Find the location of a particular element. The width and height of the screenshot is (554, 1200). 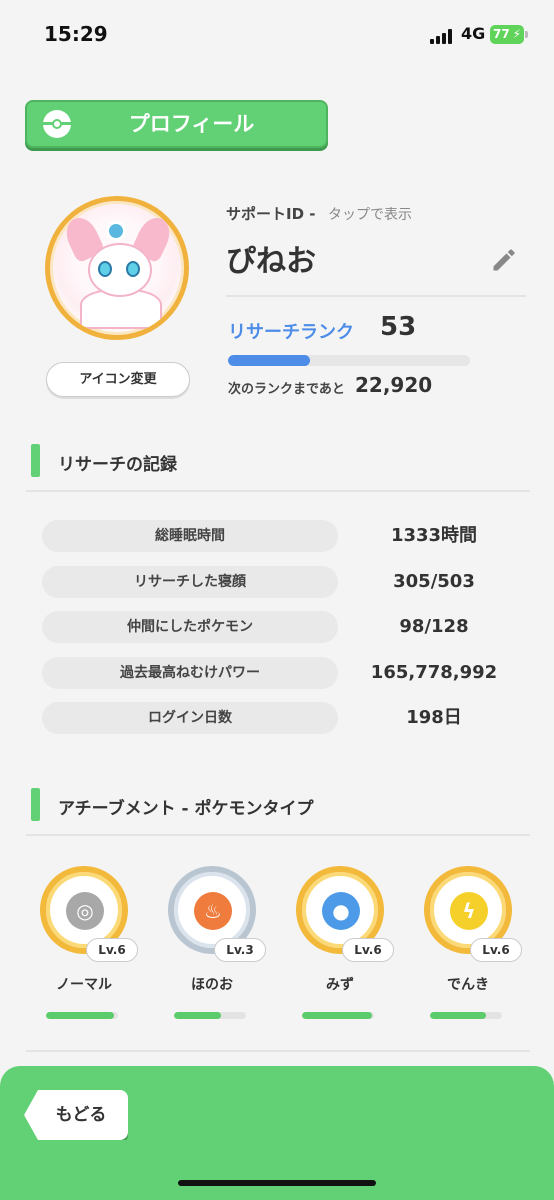

achievements-section-header: アチーブメント - ポケモンタイプ is located at coordinates (278, 812).